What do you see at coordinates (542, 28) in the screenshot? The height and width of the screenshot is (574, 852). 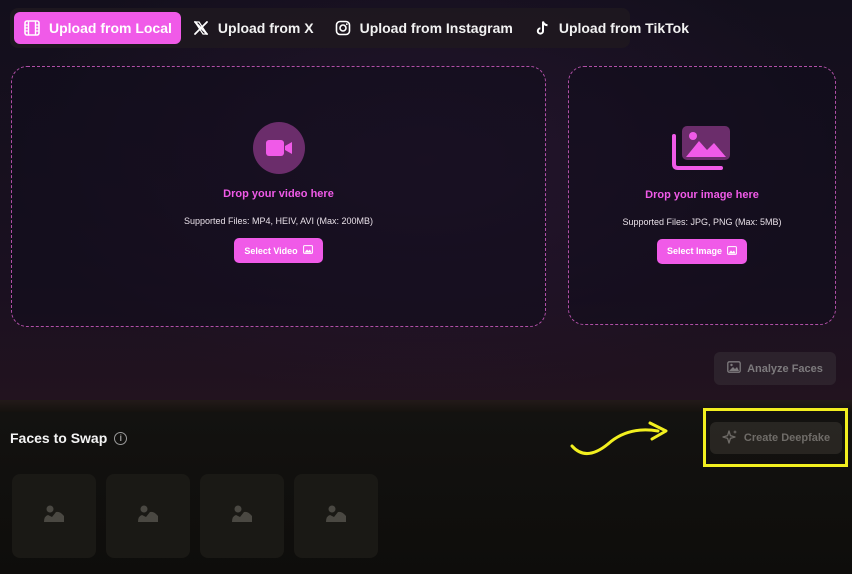 I see `tiktok-icon` at bounding box center [542, 28].